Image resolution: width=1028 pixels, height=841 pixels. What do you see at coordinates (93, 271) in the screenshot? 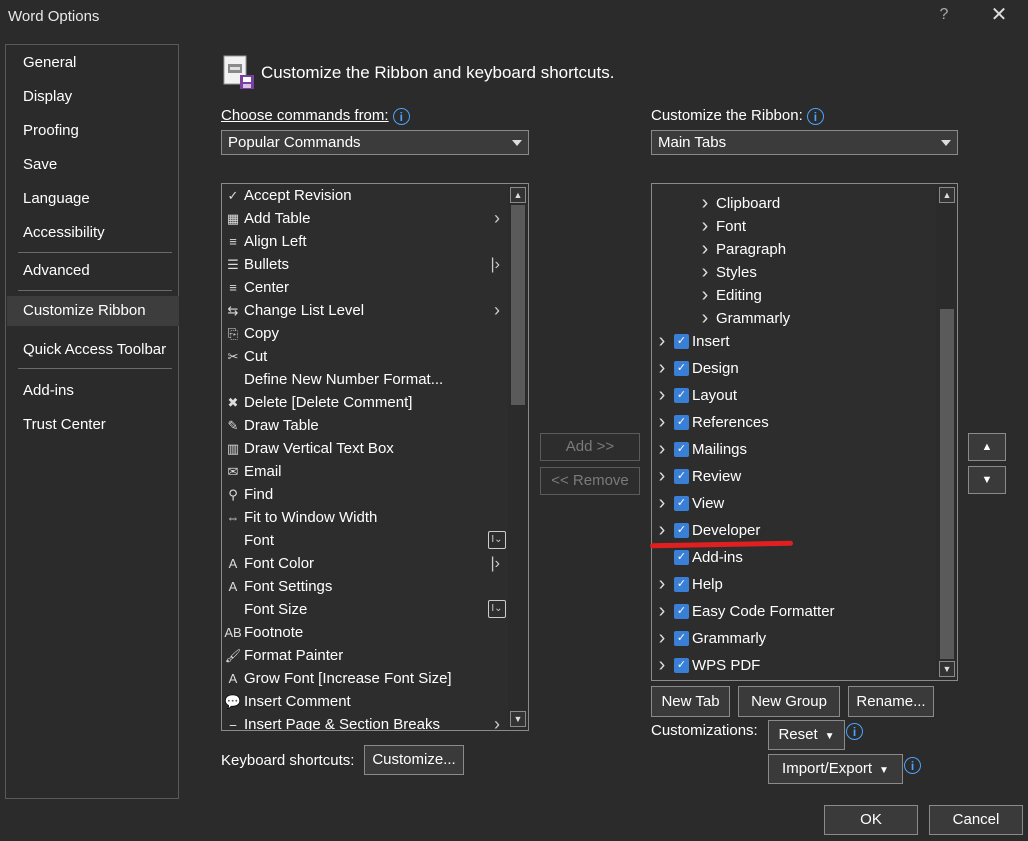
I see `nav-item-advanced: Advanced` at bounding box center [93, 271].